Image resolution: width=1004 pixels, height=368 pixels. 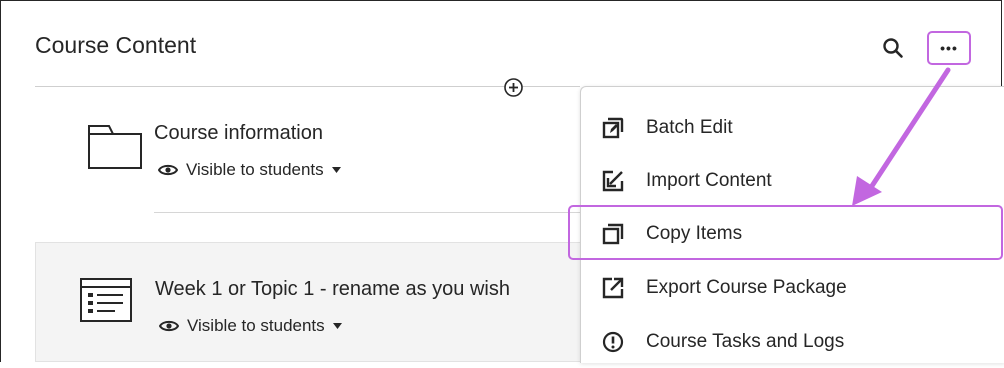 I want to click on menu-item-label: Import Content, so click(x=709, y=180).